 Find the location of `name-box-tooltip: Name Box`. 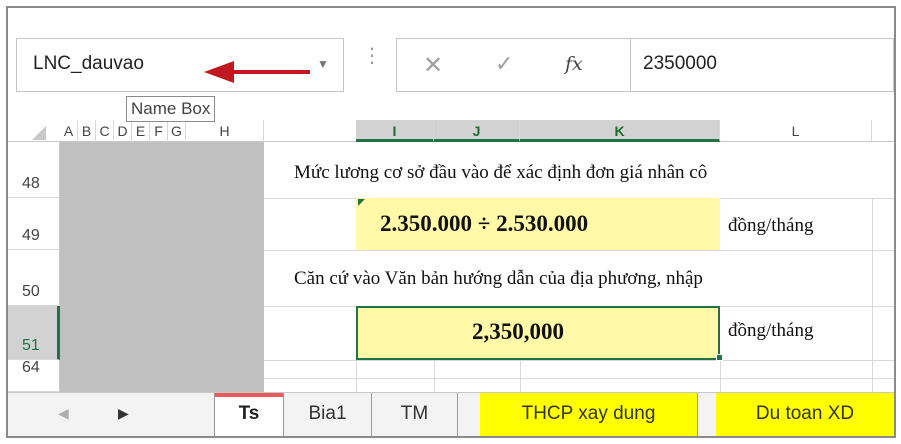

name-box-tooltip: Name Box is located at coordinates (171, 109).